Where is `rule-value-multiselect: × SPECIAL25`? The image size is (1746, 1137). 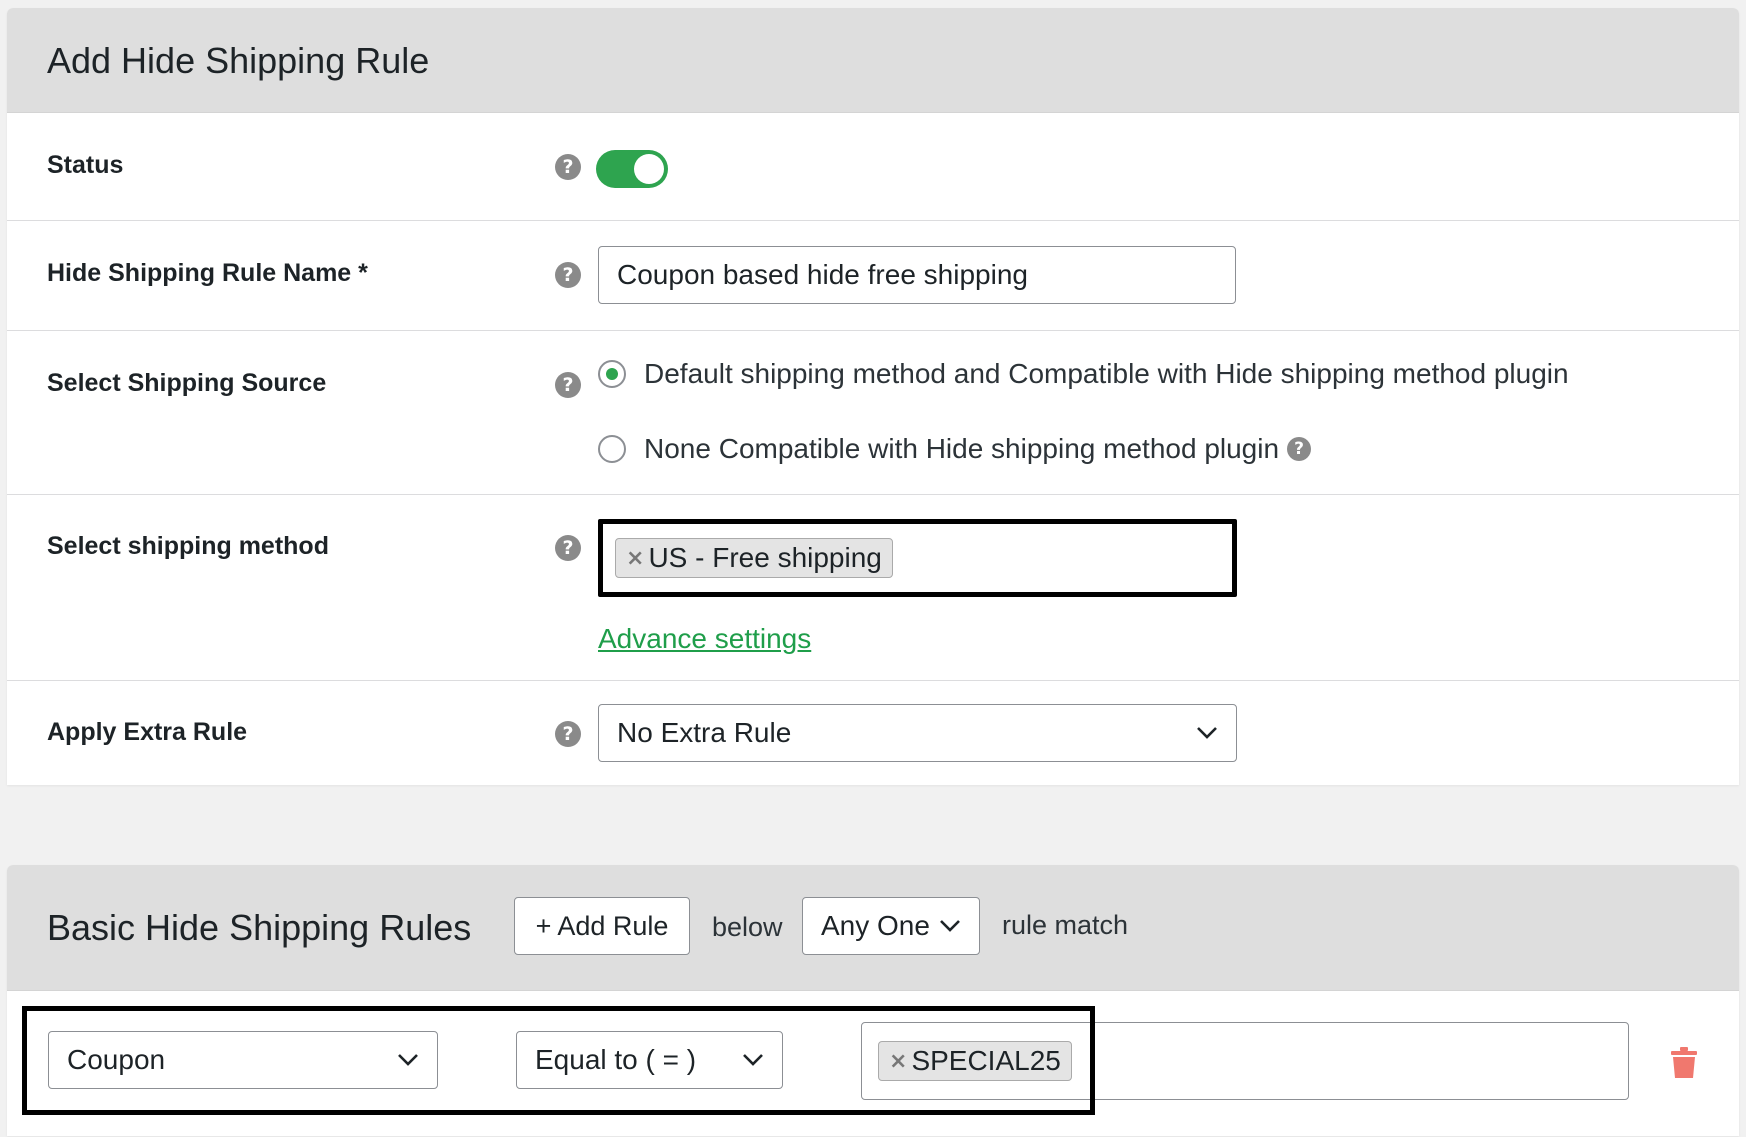 rule-value-multiselect: × SPECIAL25 is located at coordinates (1245, 1061).